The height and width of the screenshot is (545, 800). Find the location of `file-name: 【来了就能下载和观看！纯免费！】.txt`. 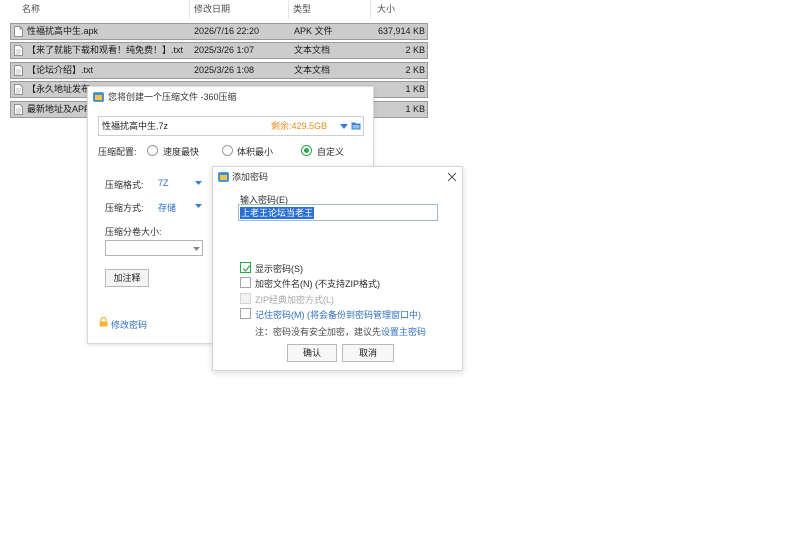

file-name: 【来了就能下载和观看！纯免费！】.txt is located at coordinates (105, 50).